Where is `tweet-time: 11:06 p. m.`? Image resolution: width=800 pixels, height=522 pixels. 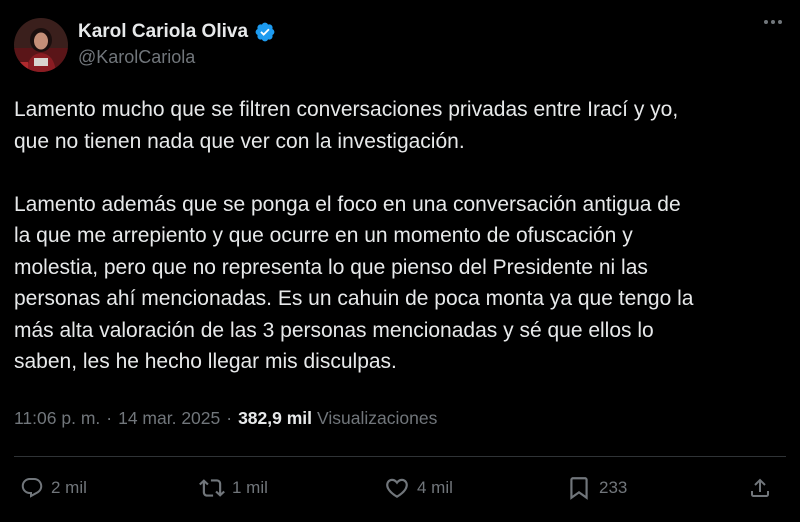
tweet-time: 11:06 p. m. is located at coordinates (57, 418).